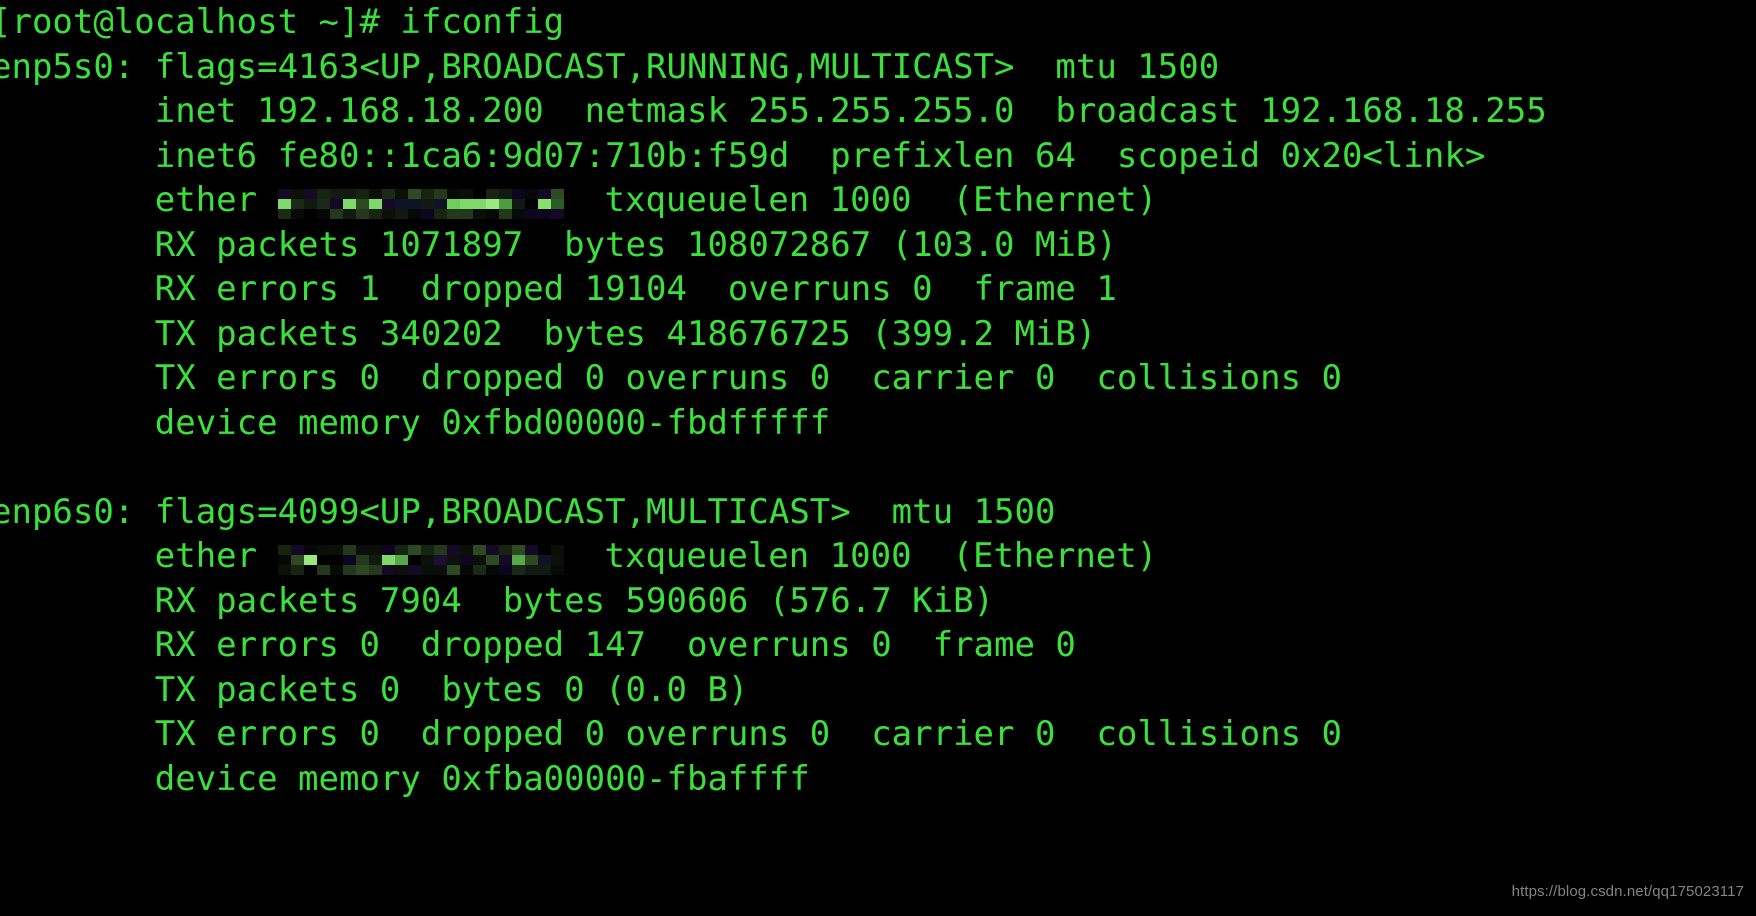  Describe the element at coordinates (405, 778) in the screenshot. I see `terminal-line-text: device memory 0xfba00000-fbaffff` at that location.